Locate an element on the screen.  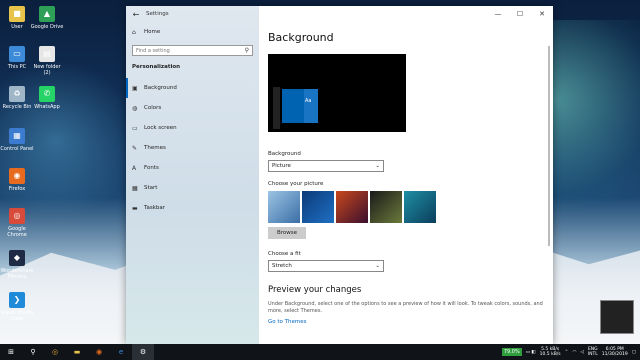
desktop-icon: ▦ Control Panel is located at coordinates (17, 140).